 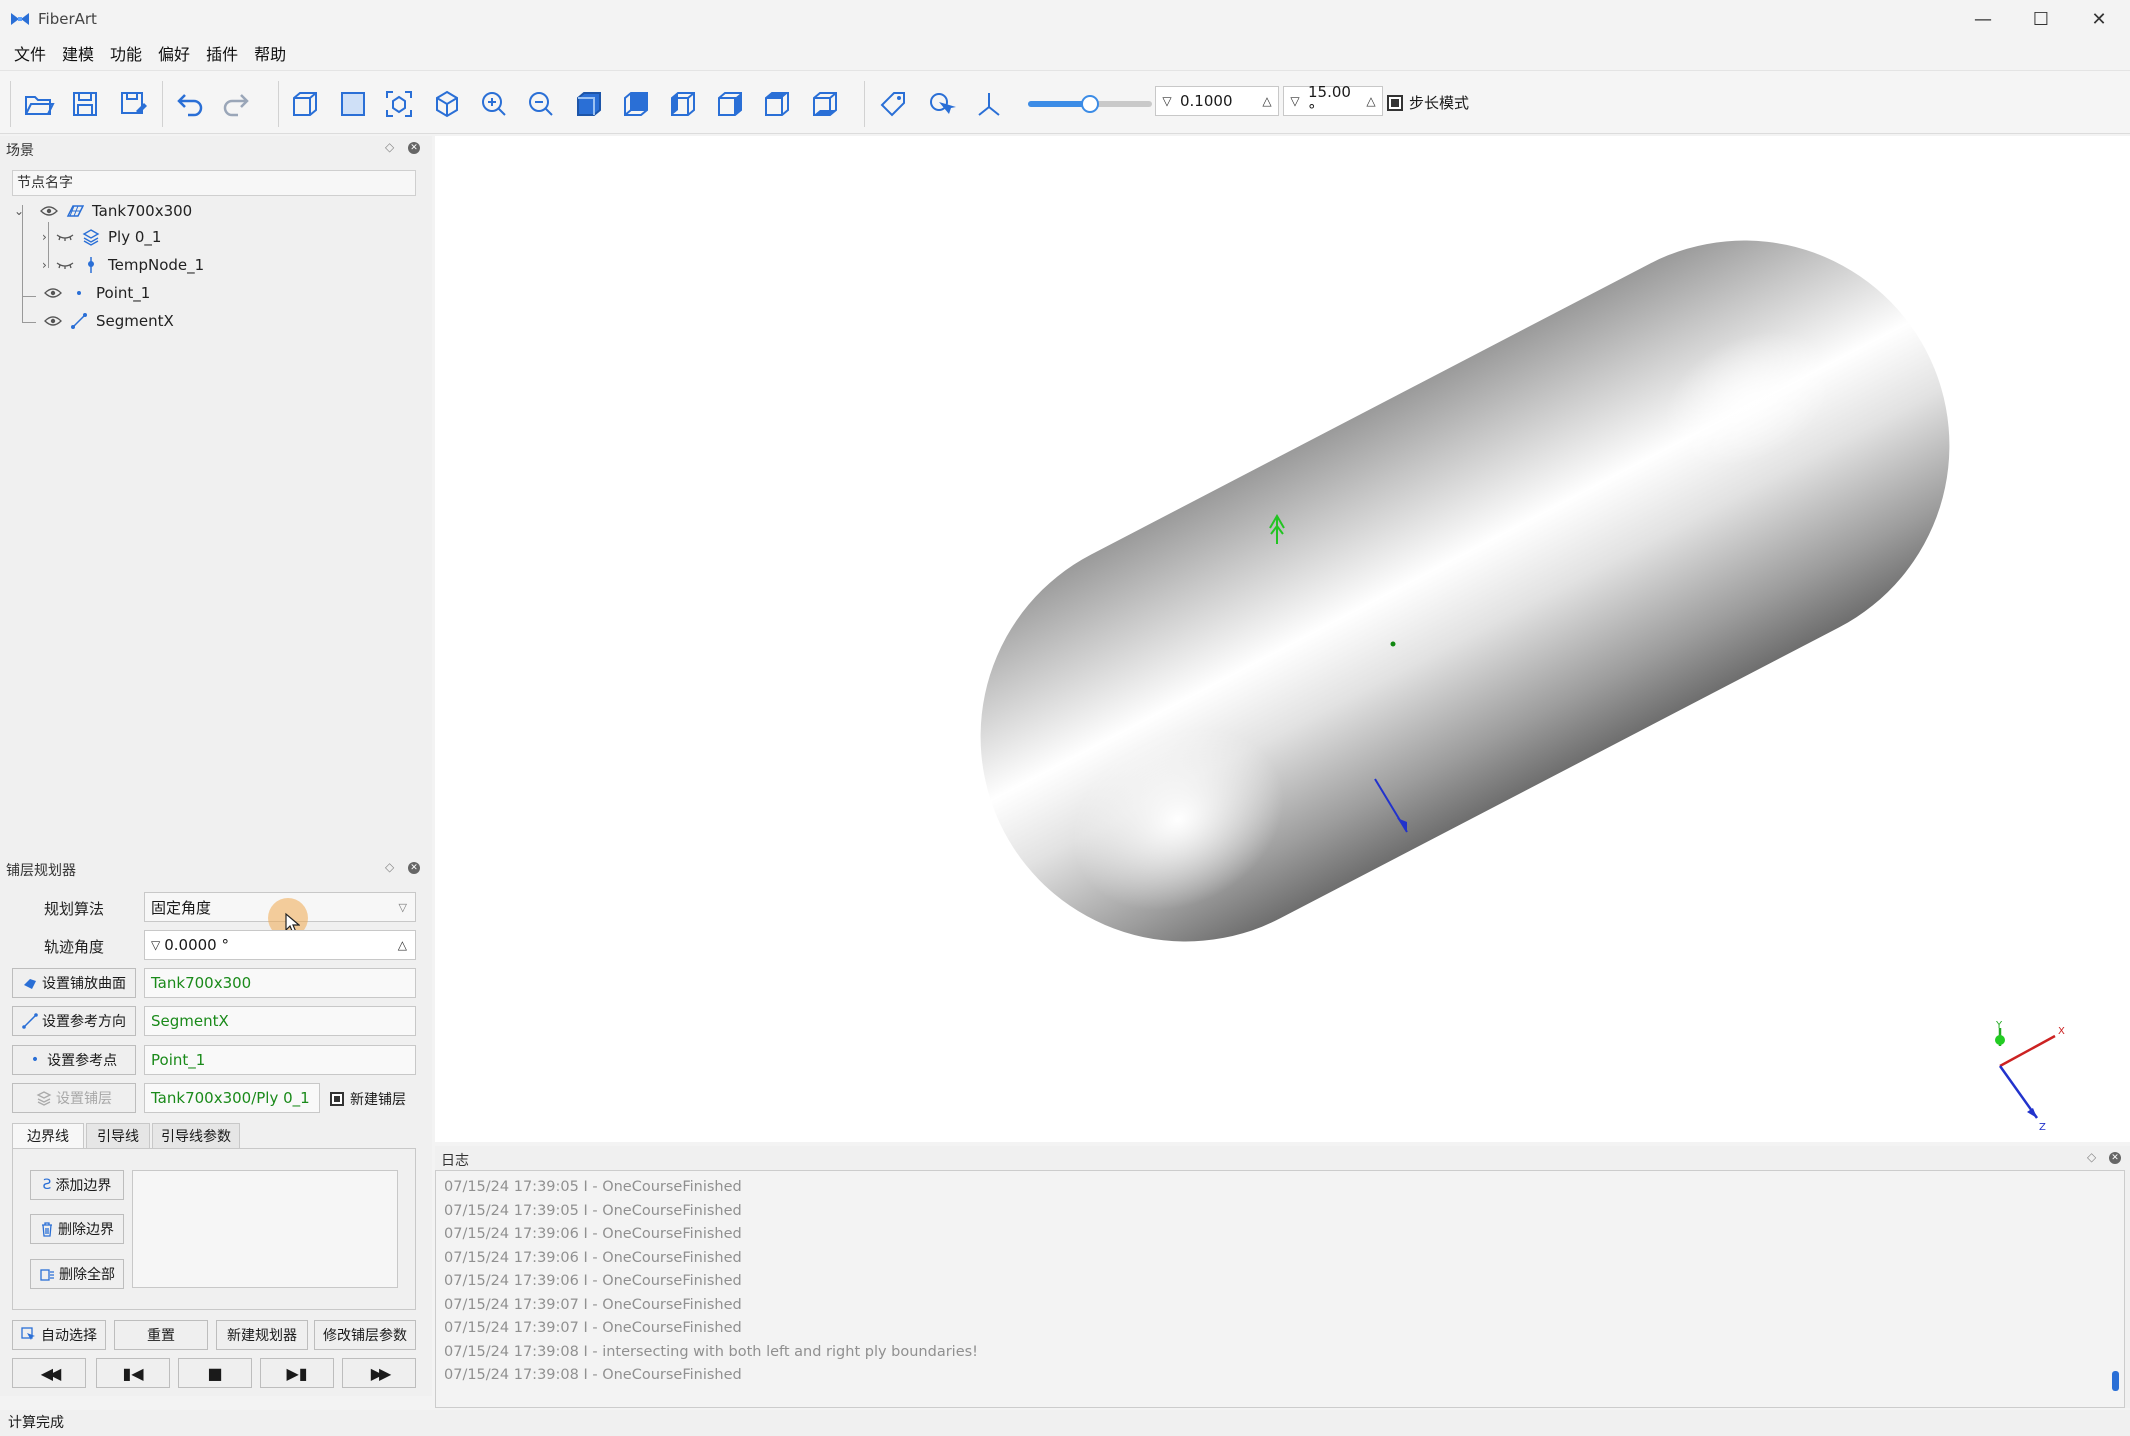 What do you see at coordinates (103, 211) in the screenshot?
I see `tree-node-tank: ⌄ Tank700x300` at bounding box center [103, 211].